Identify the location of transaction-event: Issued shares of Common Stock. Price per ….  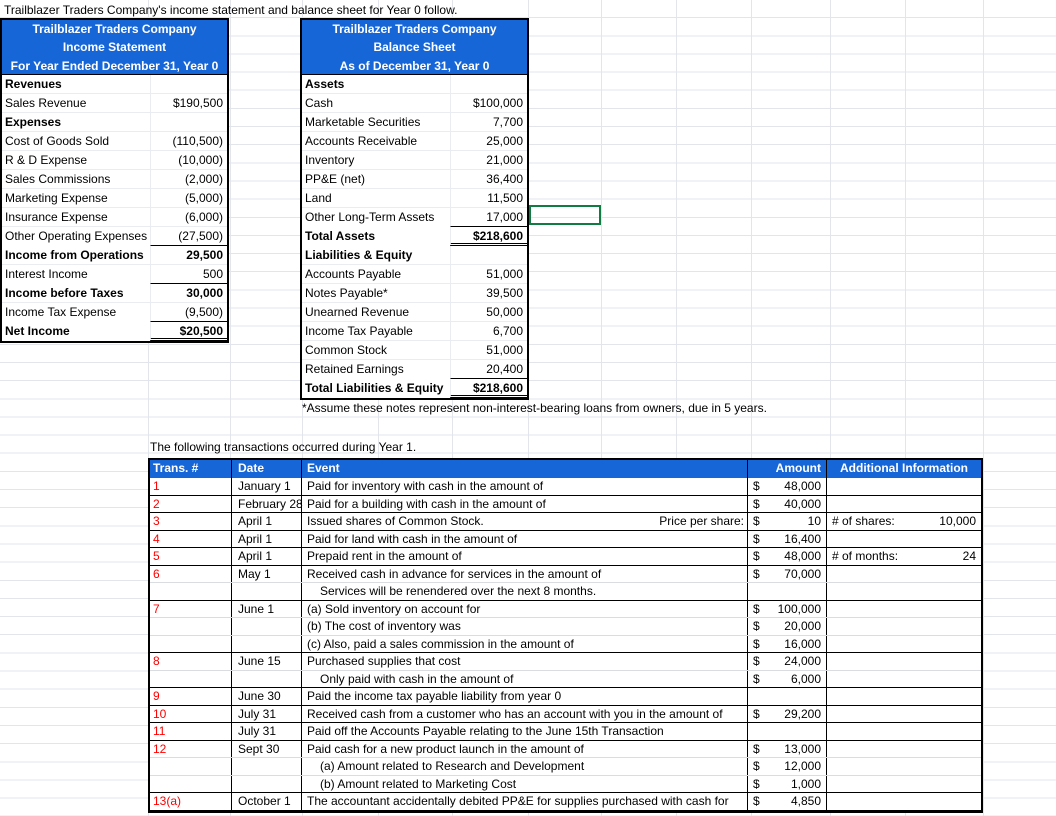
(525, 521).